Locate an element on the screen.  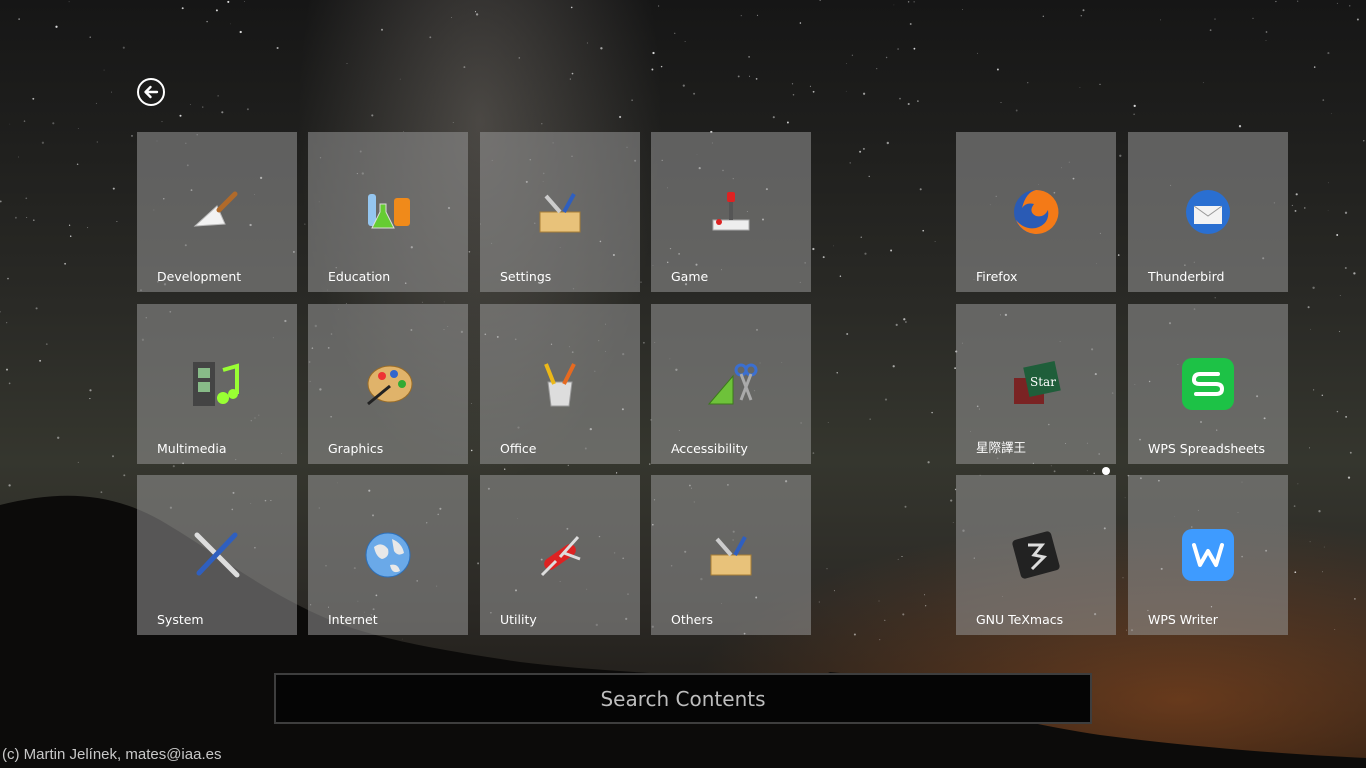
category-system: System is located at coordinates (217, 555).